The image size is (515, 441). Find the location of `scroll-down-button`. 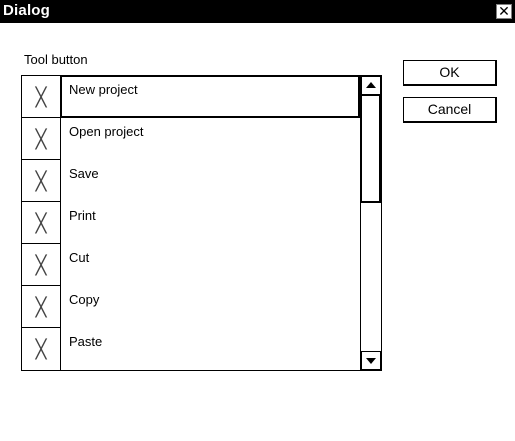

scroll-down-button is located at coordinates (371, 360).